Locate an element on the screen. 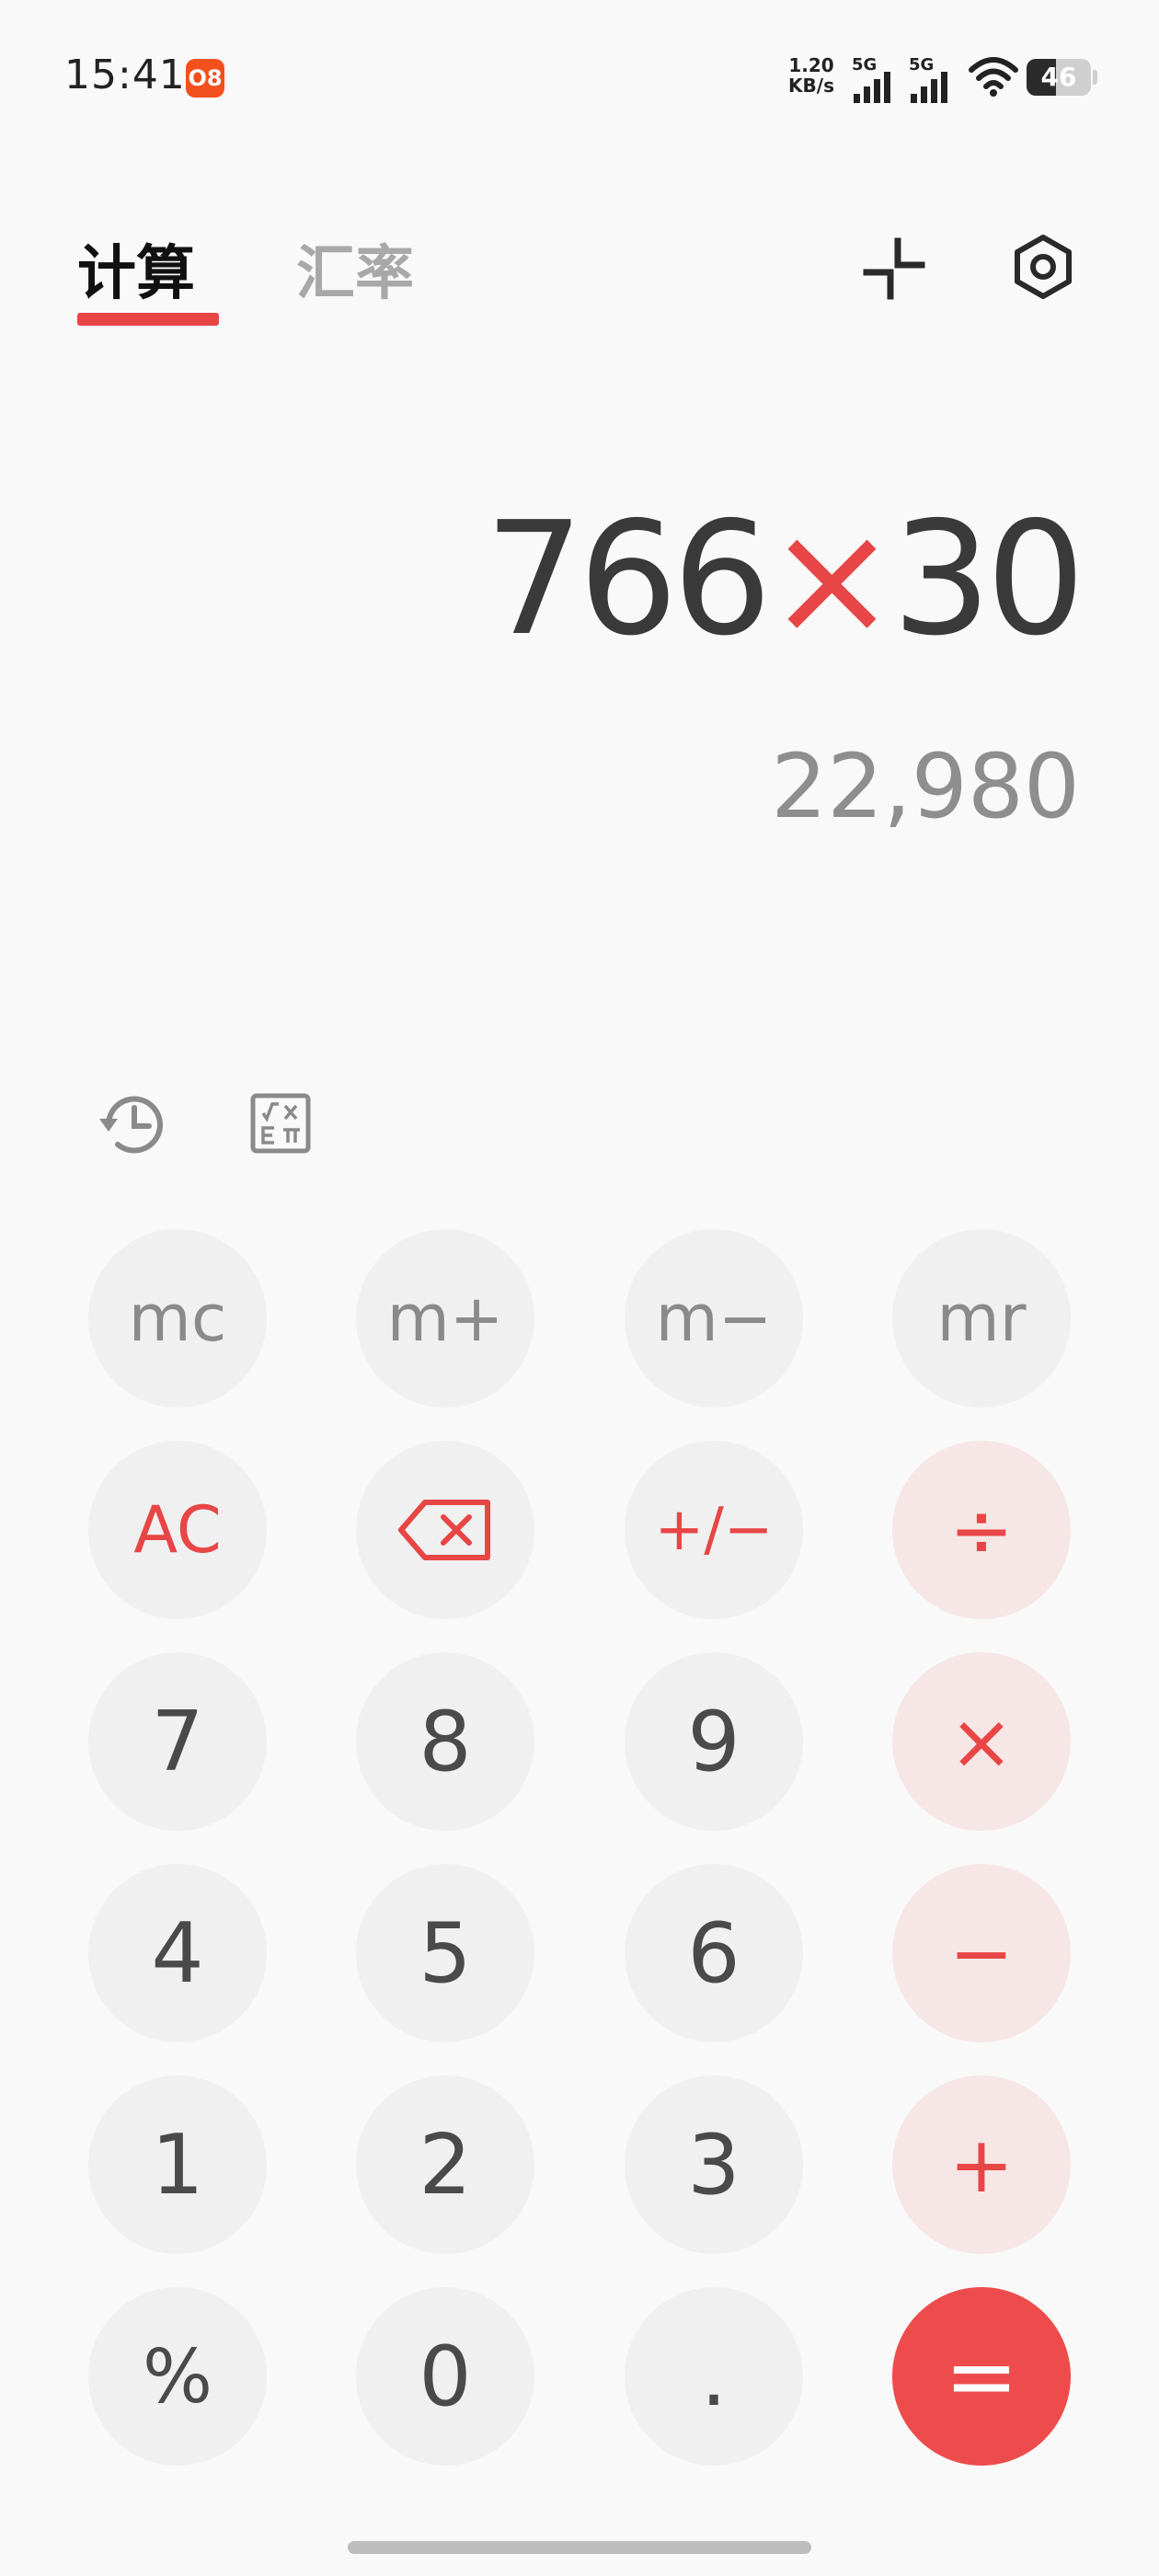  digit-5-button: 5 is located at coordinates (445, 1953).